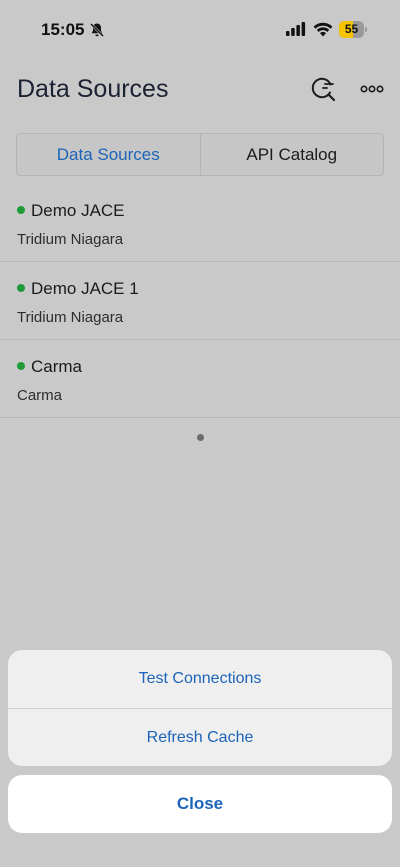 The width and height of the screenshot is (400, 867). Describe the element at coordinates (200, 437) in the screenshot. I see `loading-indicator` at that location.